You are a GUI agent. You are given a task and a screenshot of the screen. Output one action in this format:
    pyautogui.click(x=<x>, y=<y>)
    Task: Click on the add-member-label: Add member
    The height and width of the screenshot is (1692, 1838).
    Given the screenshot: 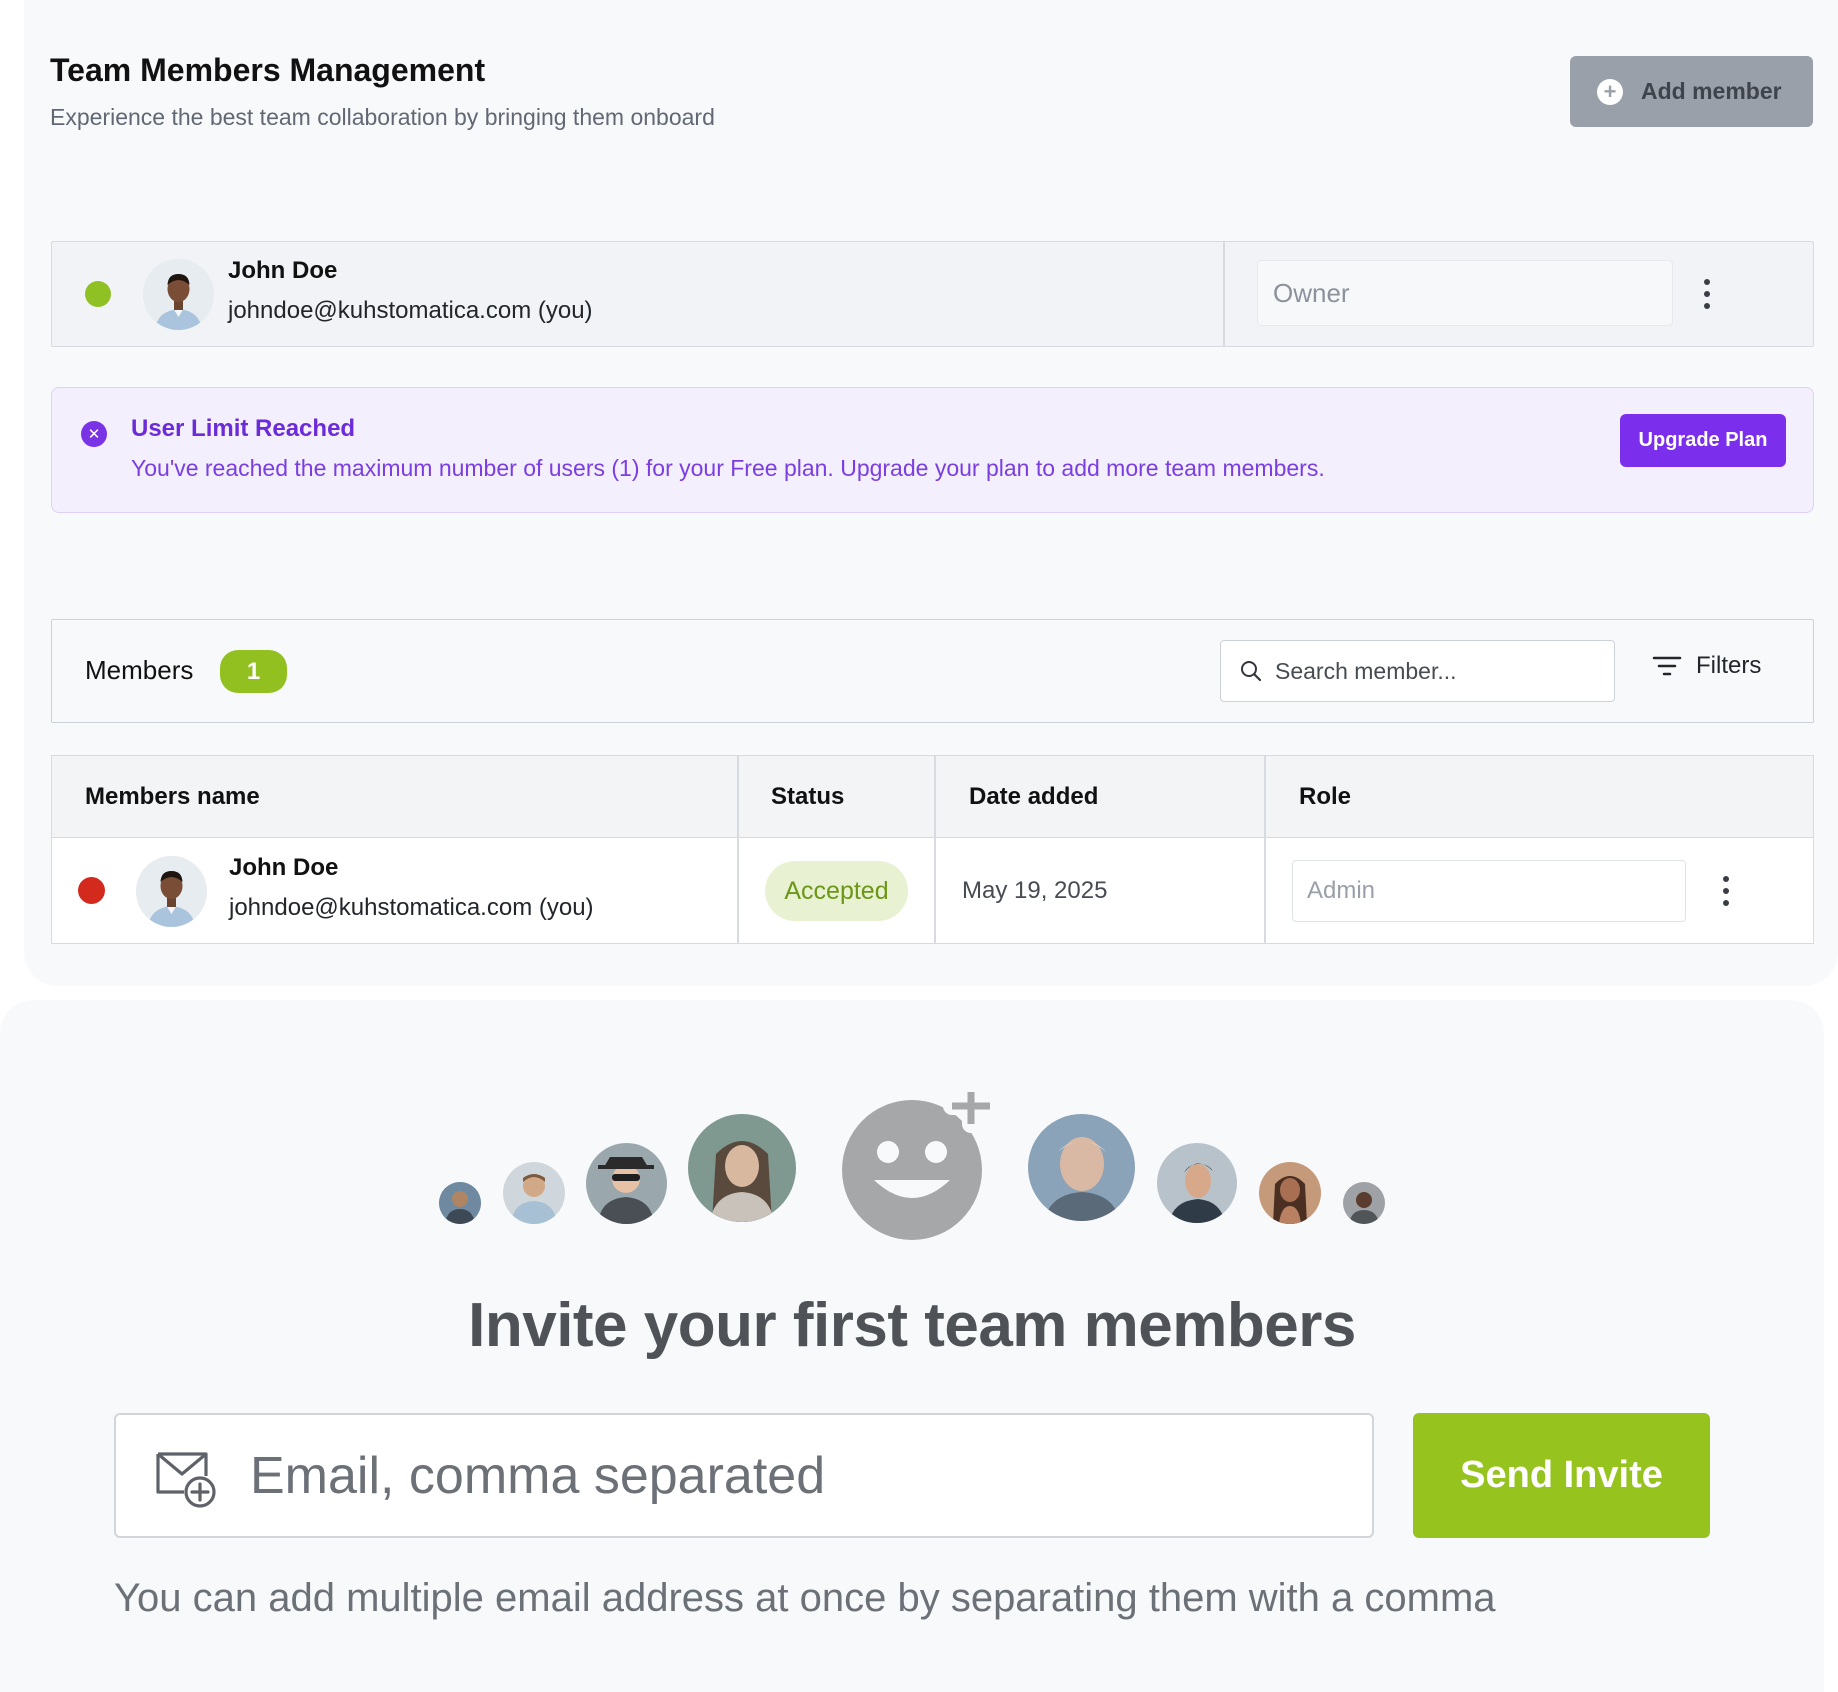 What is the action you would take?
    pyautogui.click(x=1711, y=91)
    